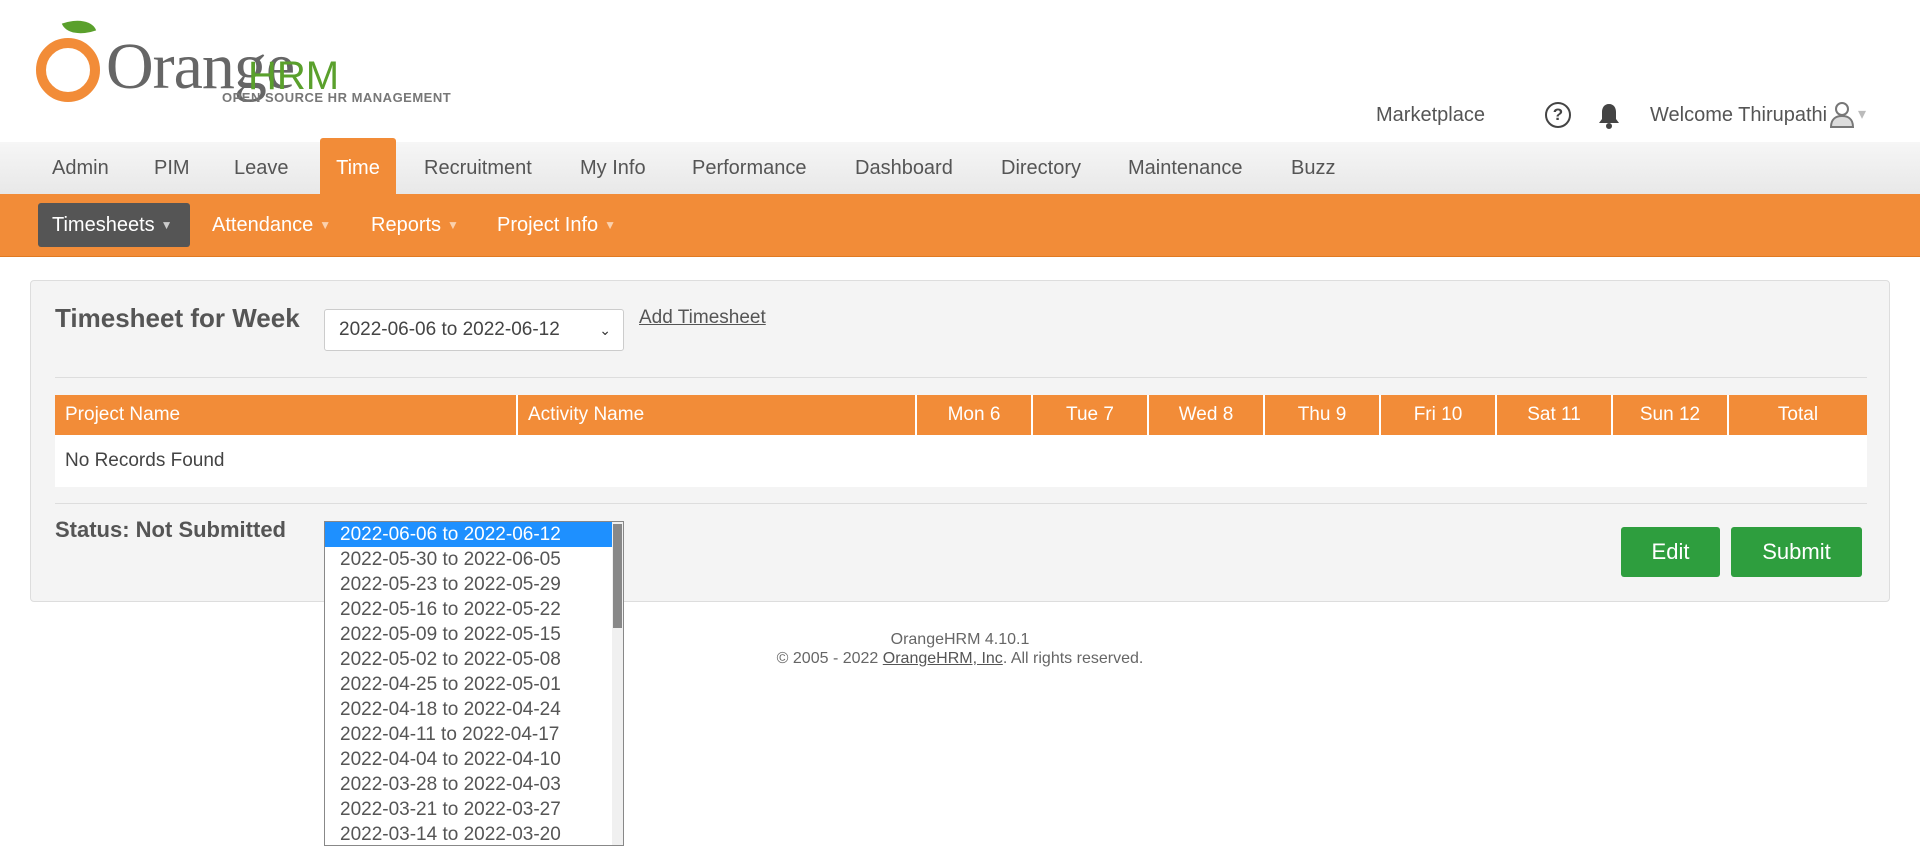 The width and height of the screenshot is (1920, 846). What do you see at coordinates (975, 415) in the screenshot?
I see `column-header-mon: Mon 6` at bounding box center [975, 415].